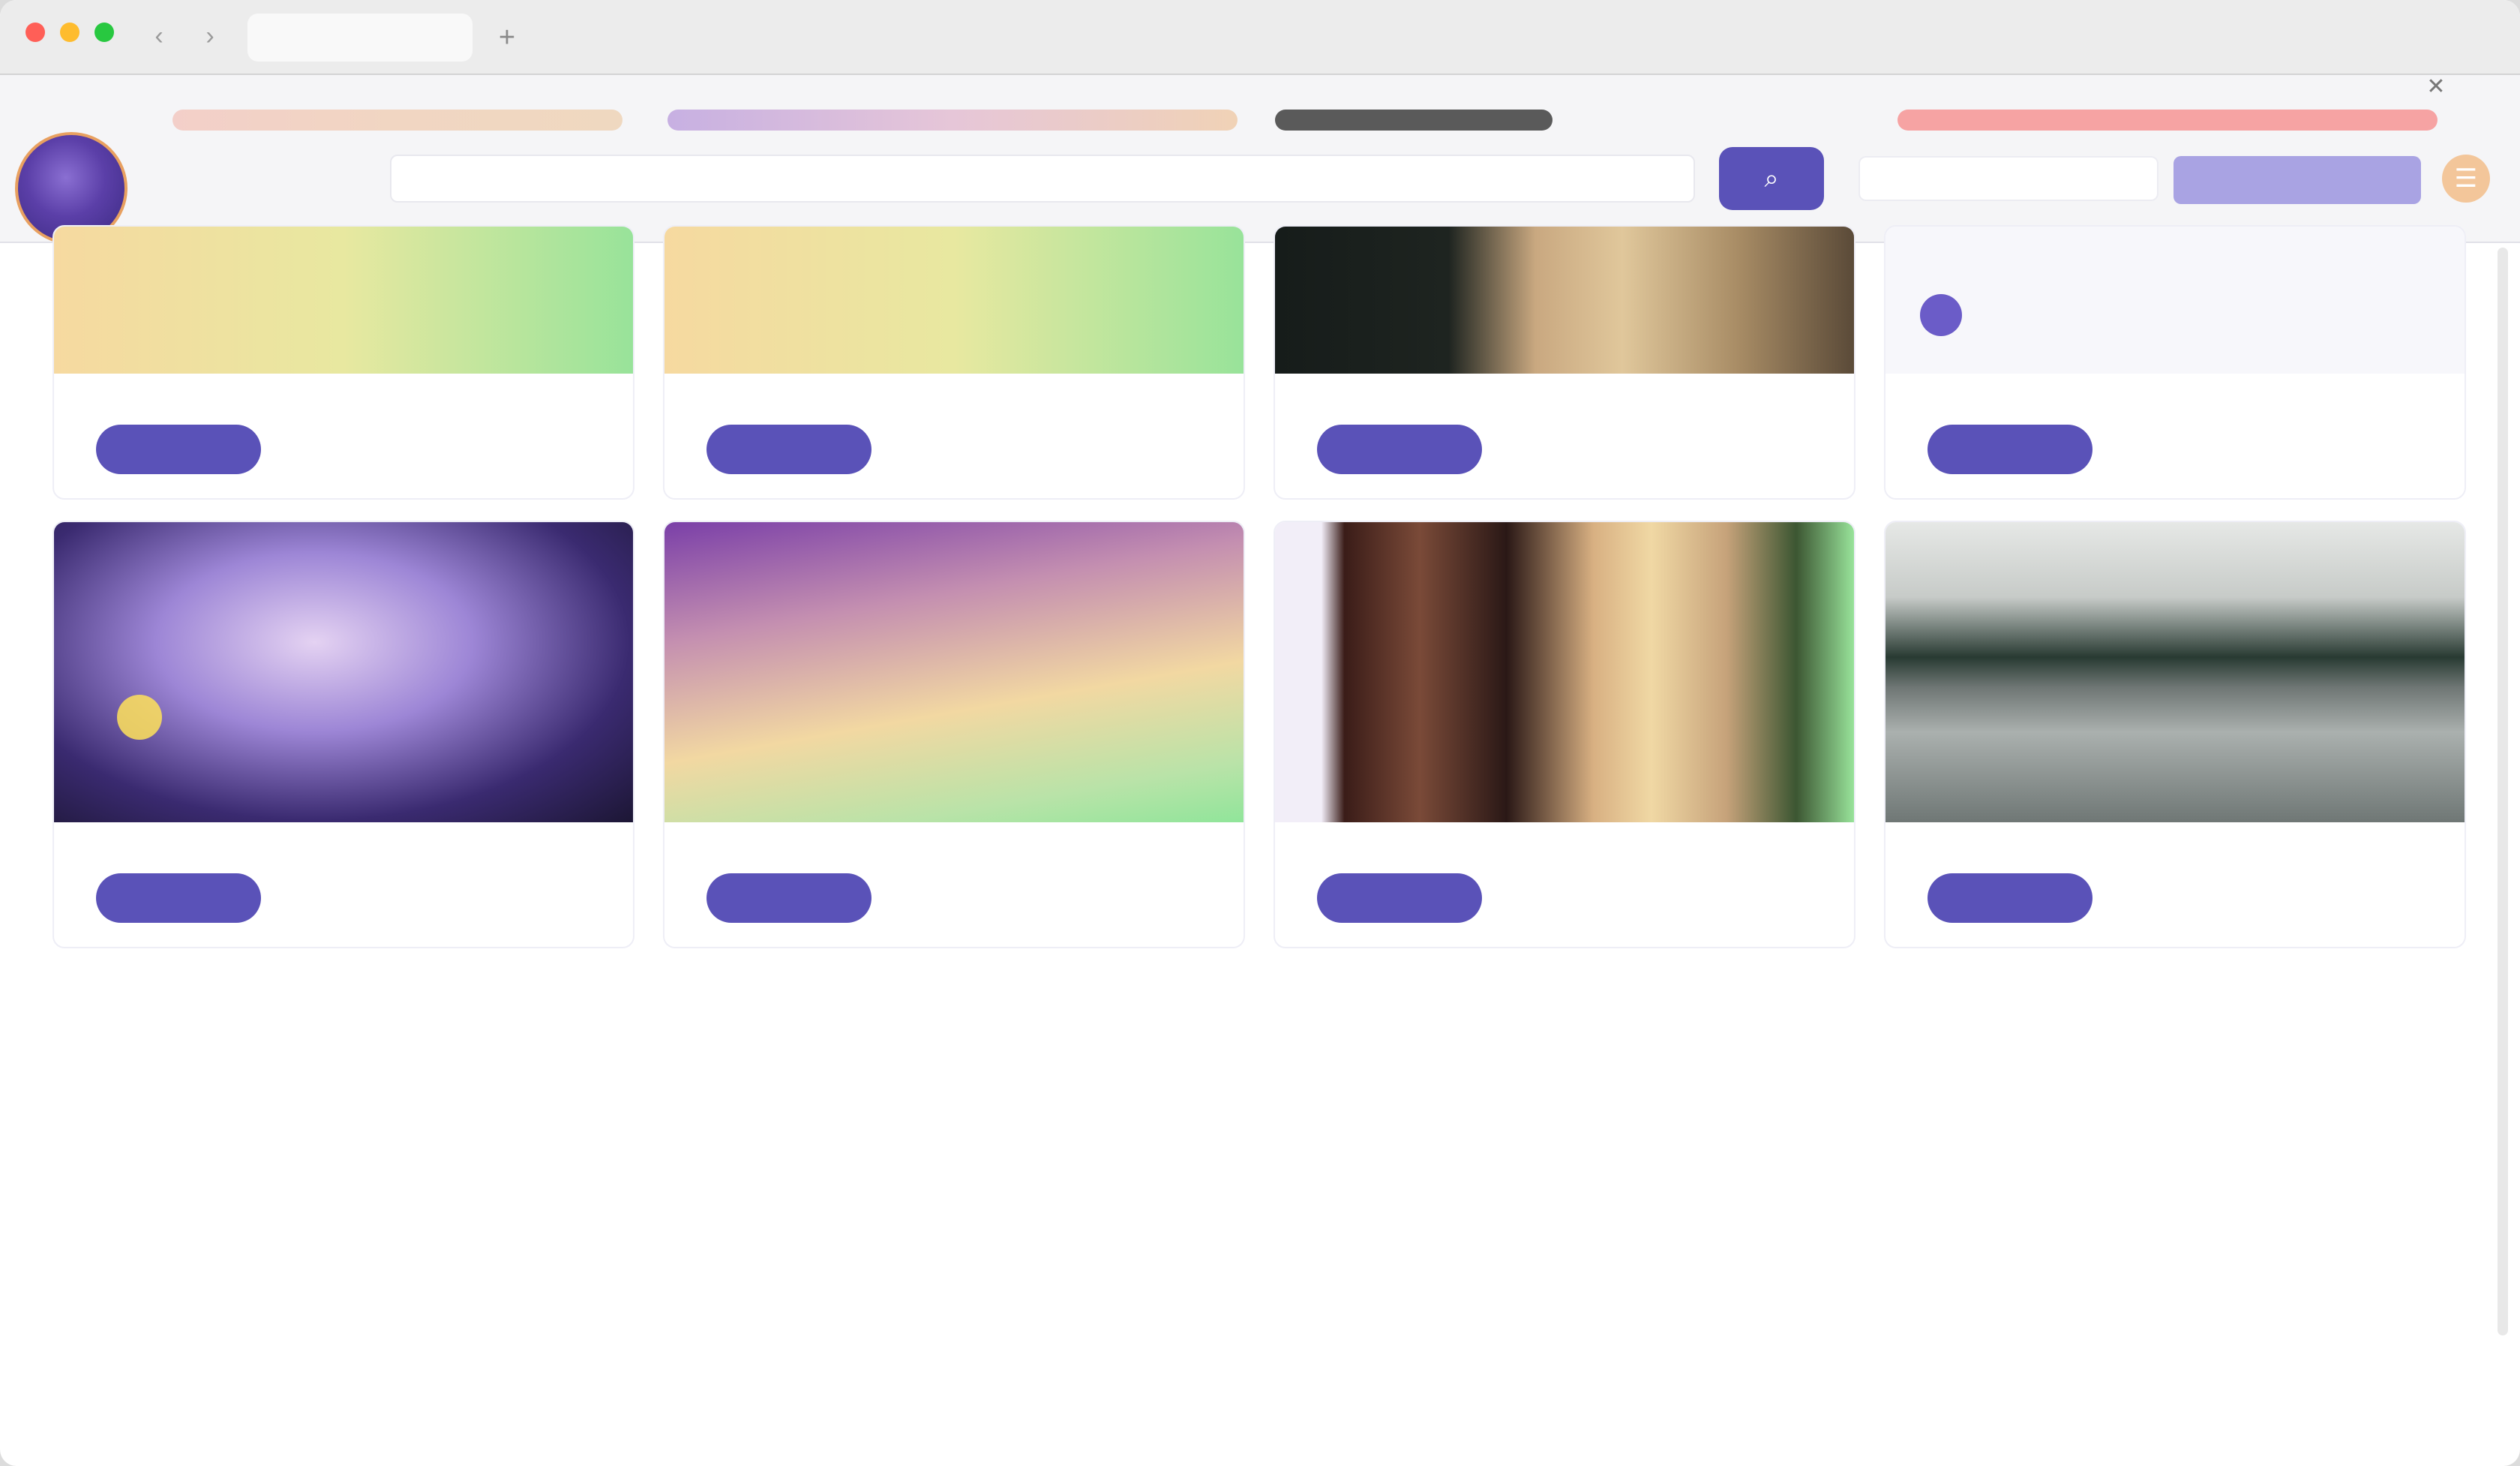 The width and height of the screenshot is (2520, 1466). What do you see at coordinates (2466, 179) in the screenshot?
I see `menu-icon: ☰` at bounding box center [2466, 179].